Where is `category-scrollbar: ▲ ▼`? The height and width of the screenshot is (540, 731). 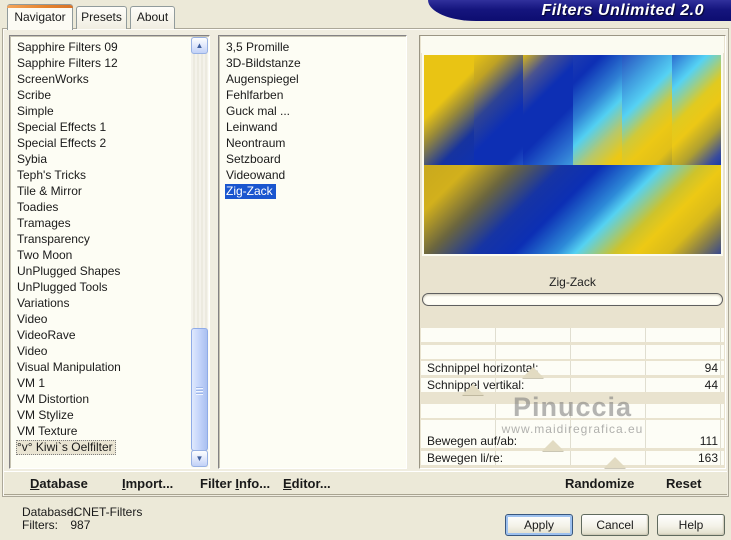
category-scrollbar: ▲ ▼ is located at coordinates (199, 252).